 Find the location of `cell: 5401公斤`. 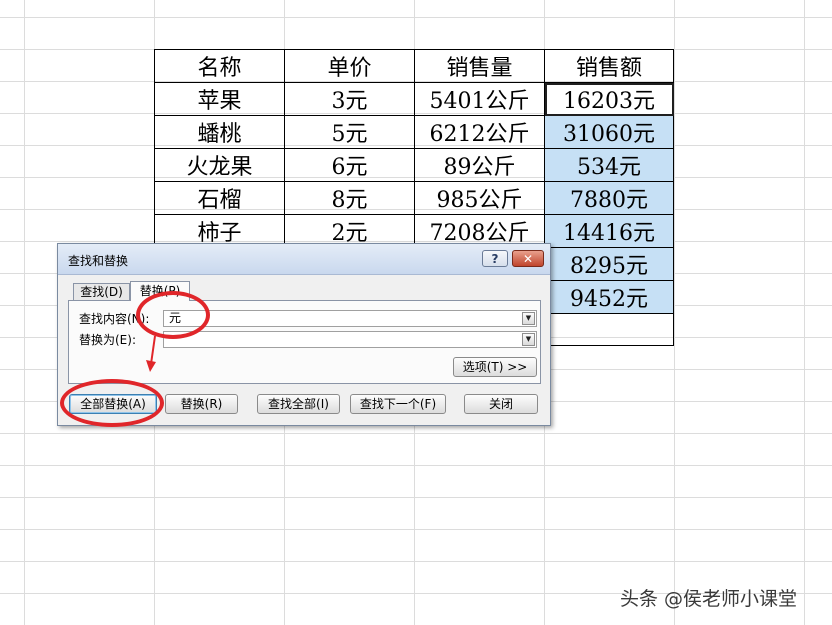

cell: 5401公斤 is located at coordinates (479, 99).